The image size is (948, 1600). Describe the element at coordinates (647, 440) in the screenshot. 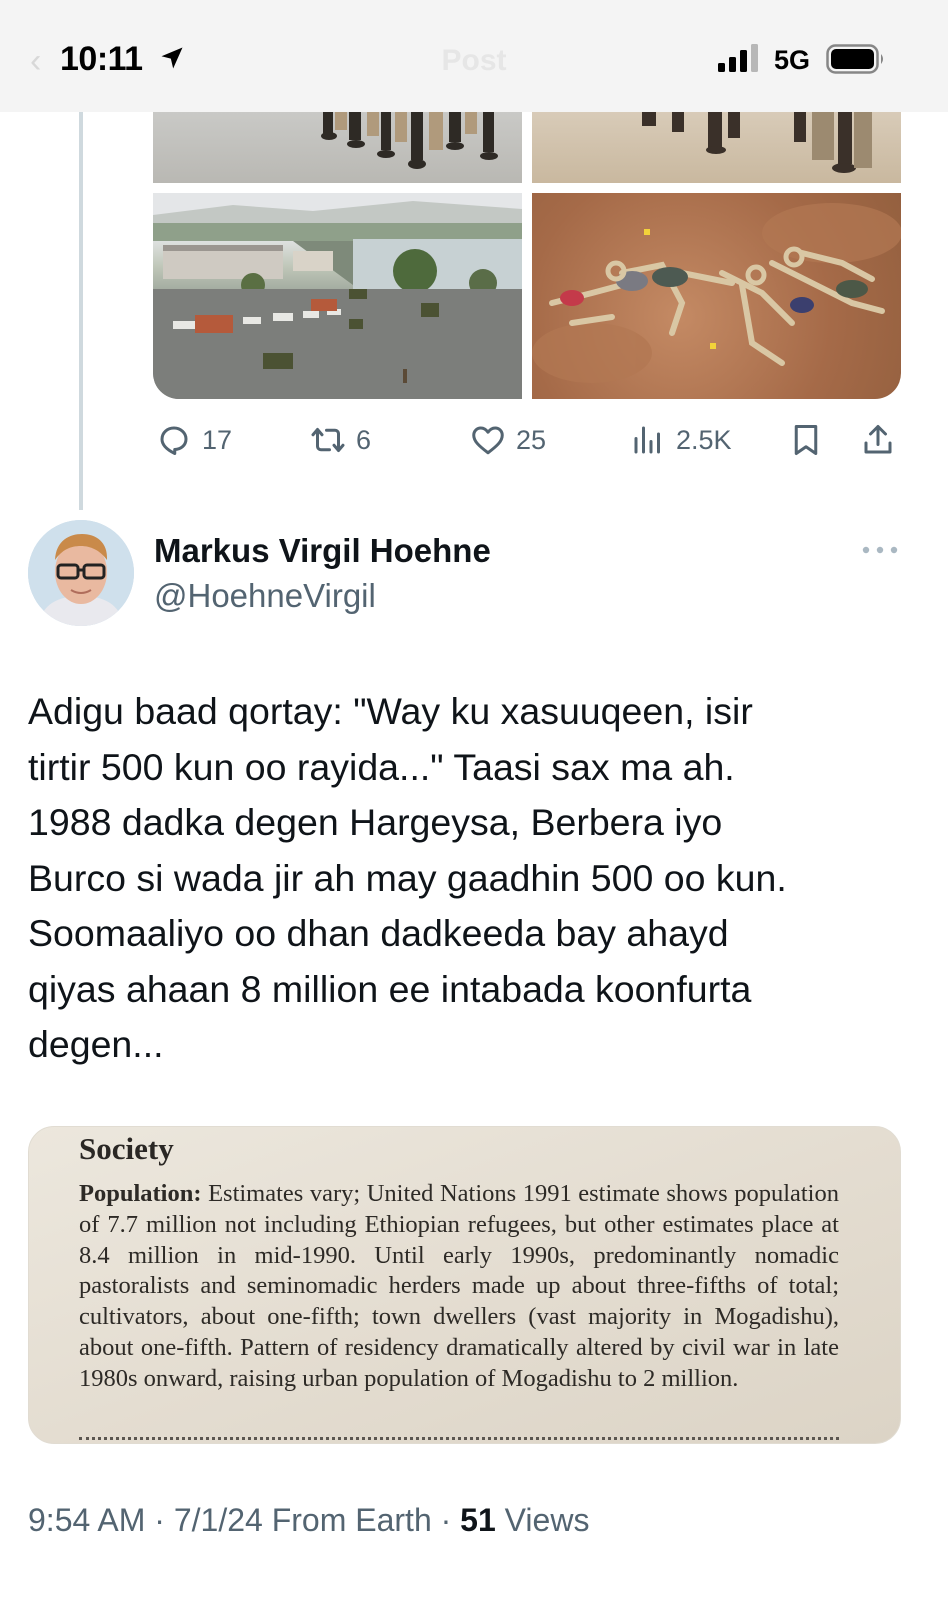

I see `analytics-icon` at that location.